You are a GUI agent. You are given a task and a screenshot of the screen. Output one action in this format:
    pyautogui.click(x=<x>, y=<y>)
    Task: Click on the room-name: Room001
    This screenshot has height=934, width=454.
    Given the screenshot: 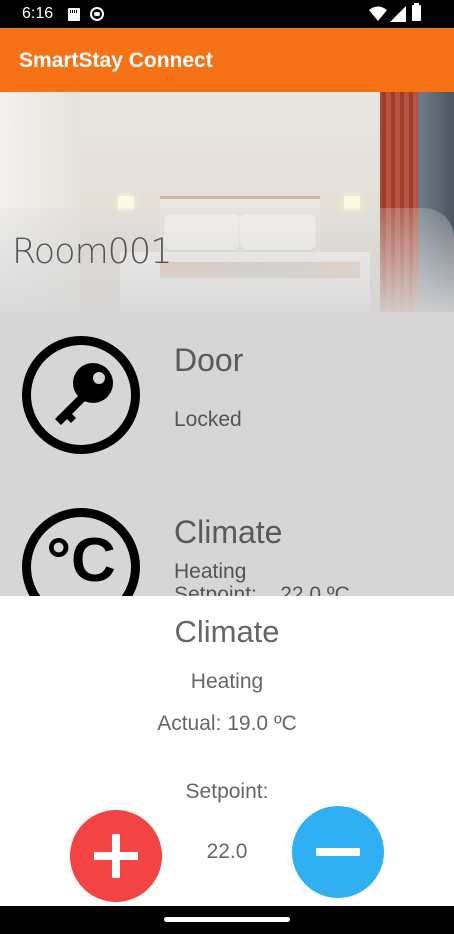 What is the action you would take?
    pyautogui.click(x=92, y=252)
    